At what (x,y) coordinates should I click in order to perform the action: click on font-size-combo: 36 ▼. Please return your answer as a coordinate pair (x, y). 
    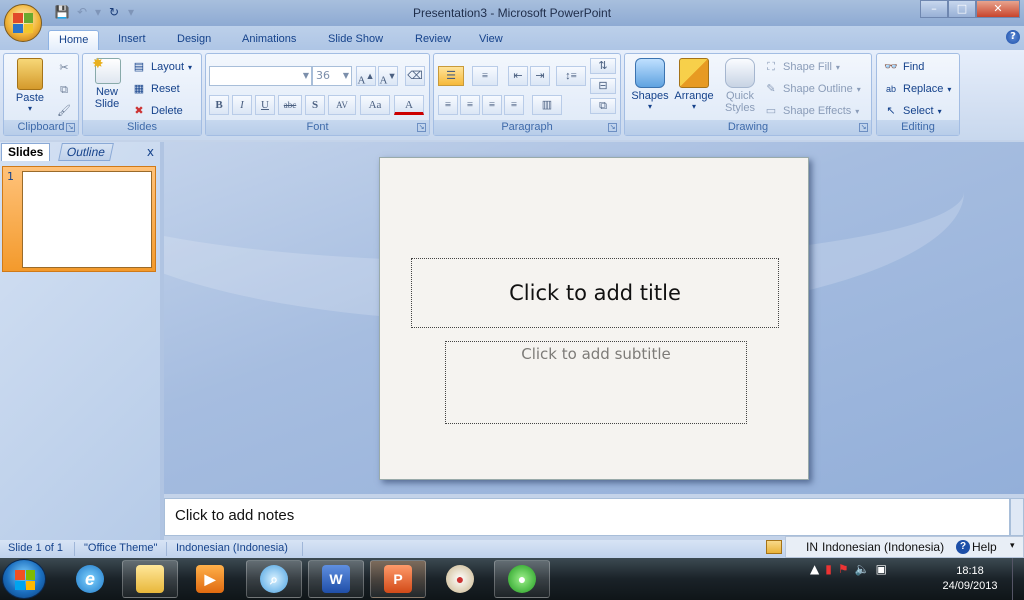
    Looking at the image, I should click on (332, 76).